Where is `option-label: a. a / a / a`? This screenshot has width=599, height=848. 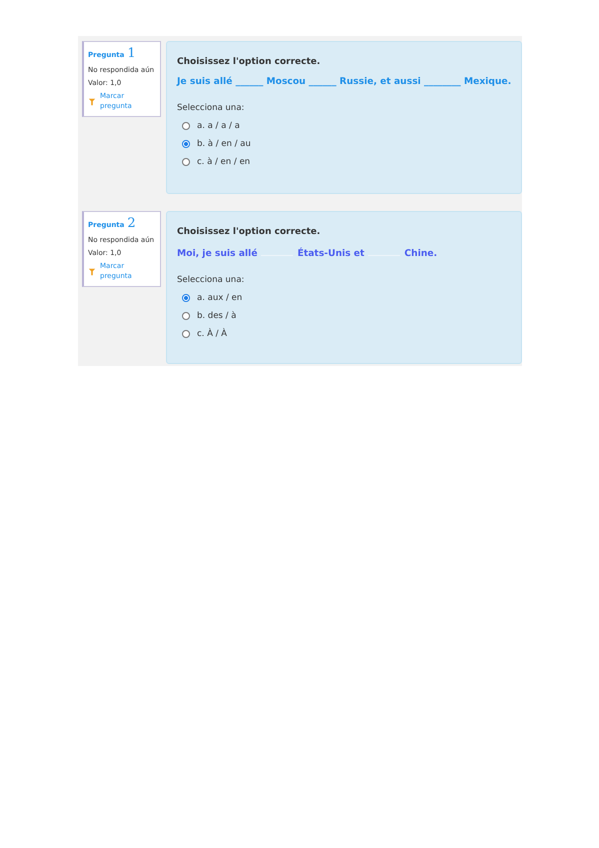 option-label: a. a / a / a is located at coordinates (218, 126).